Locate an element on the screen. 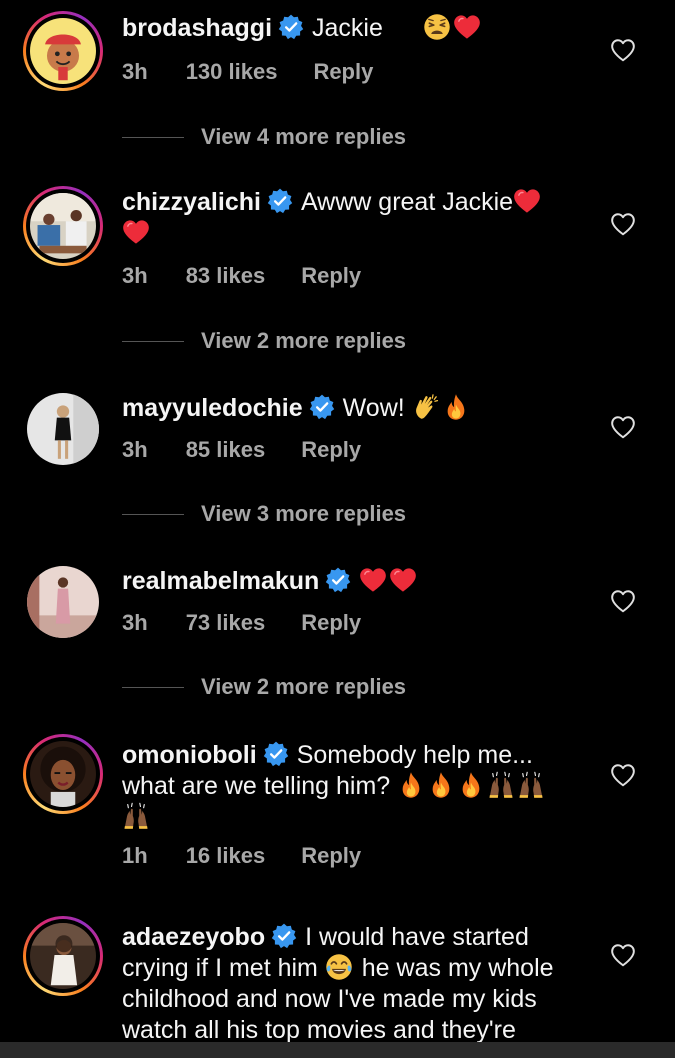 This screenshot has height=1058, width=675. comment-meta: 3h 83 likes Reply is located at coordinates (357, 276).